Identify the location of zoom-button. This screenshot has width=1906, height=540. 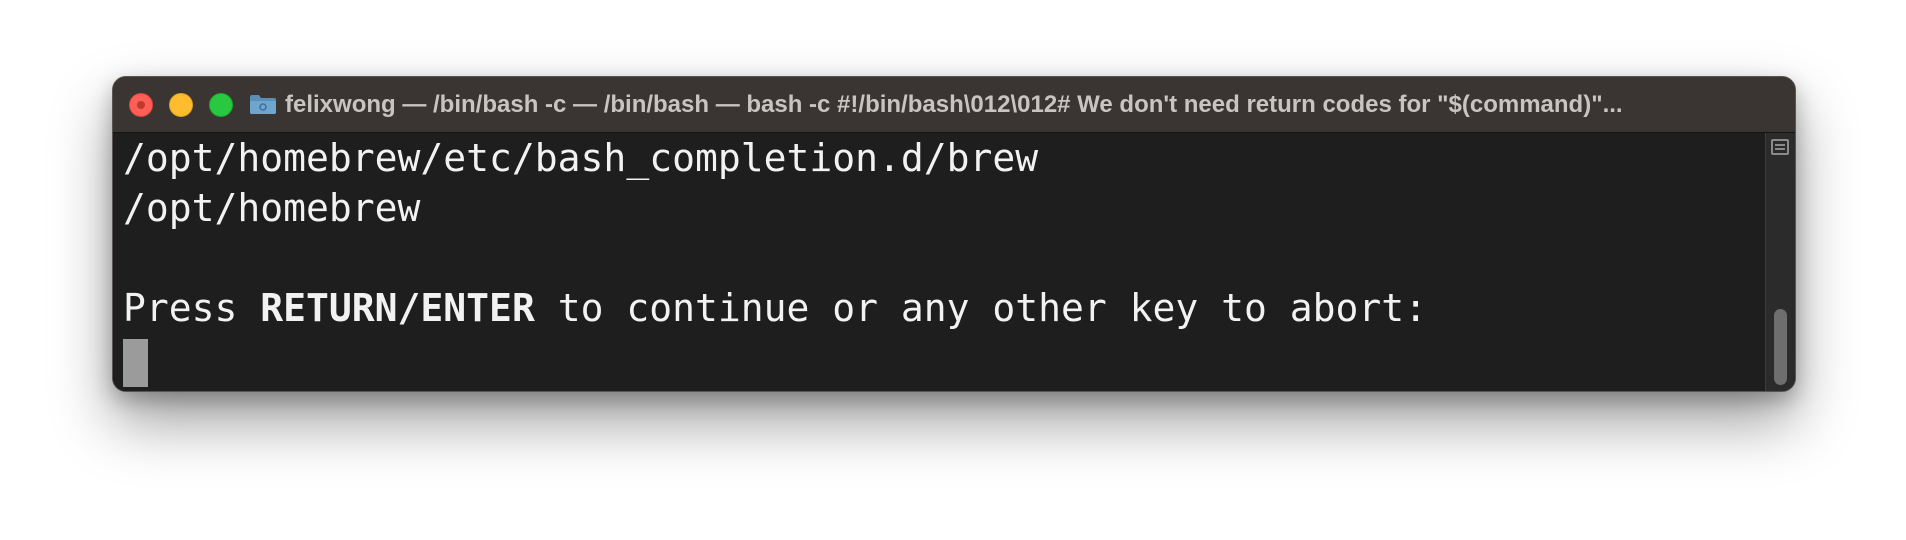
(221, 105).